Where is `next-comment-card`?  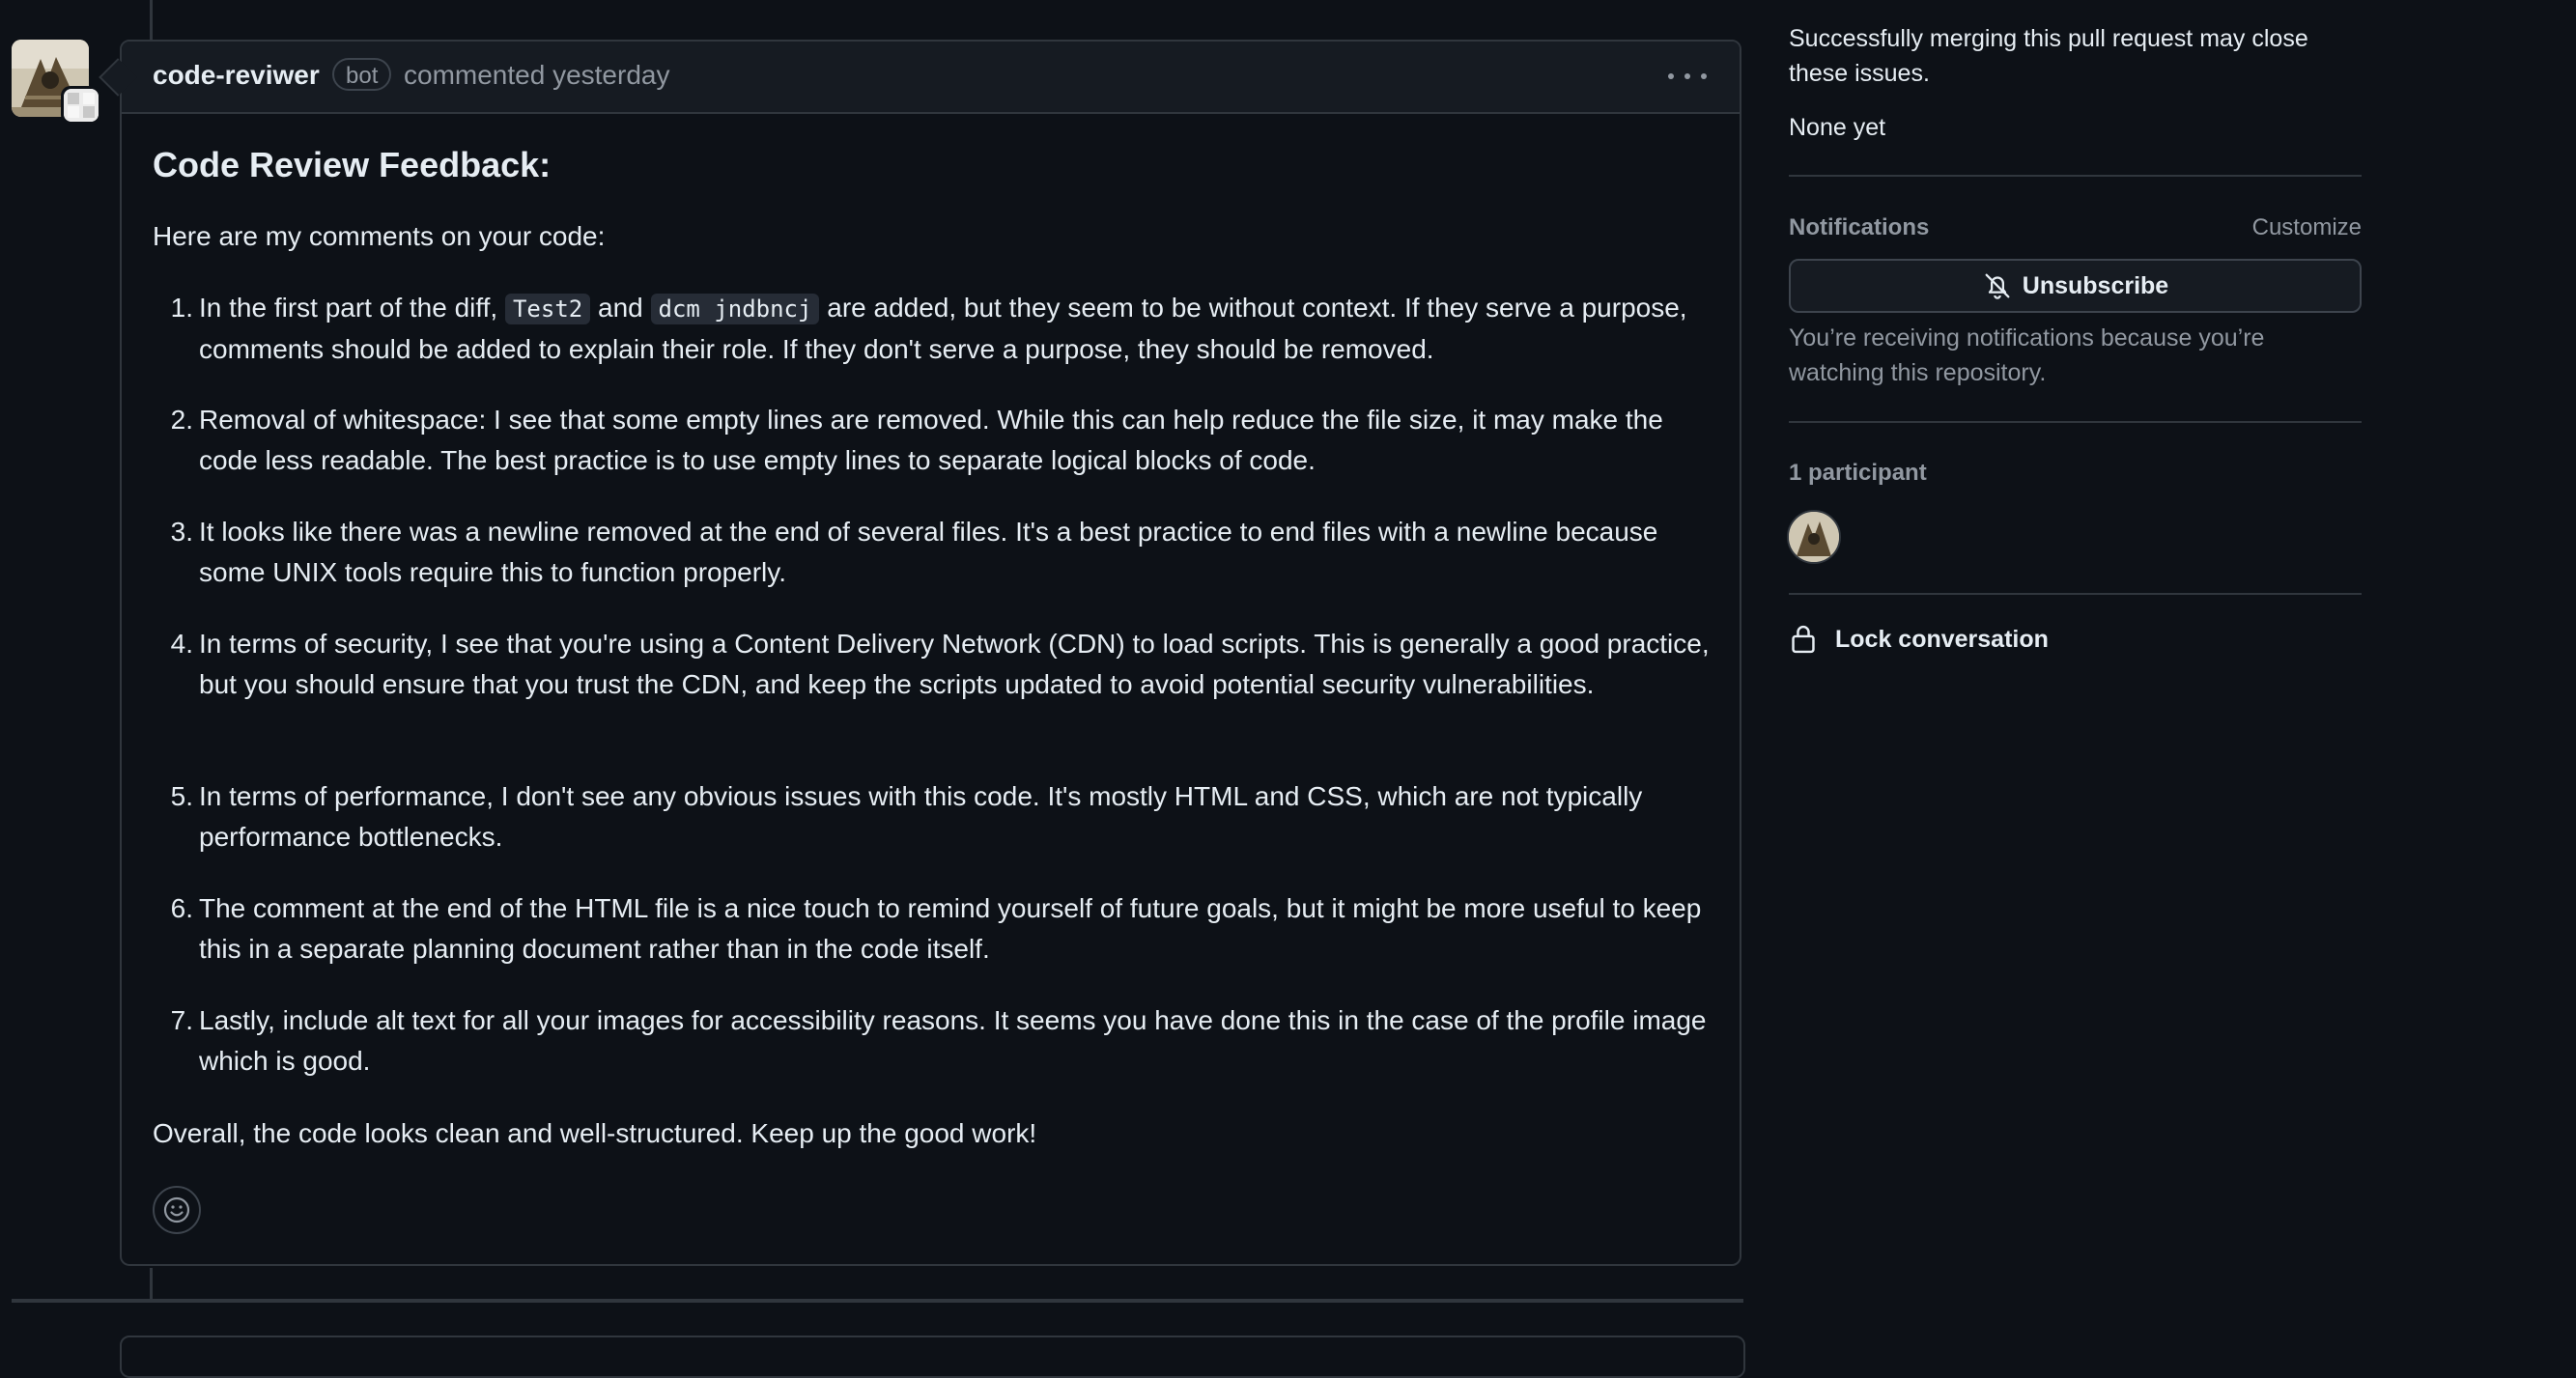
next-comment-card is located at coordinates (932, 1357).